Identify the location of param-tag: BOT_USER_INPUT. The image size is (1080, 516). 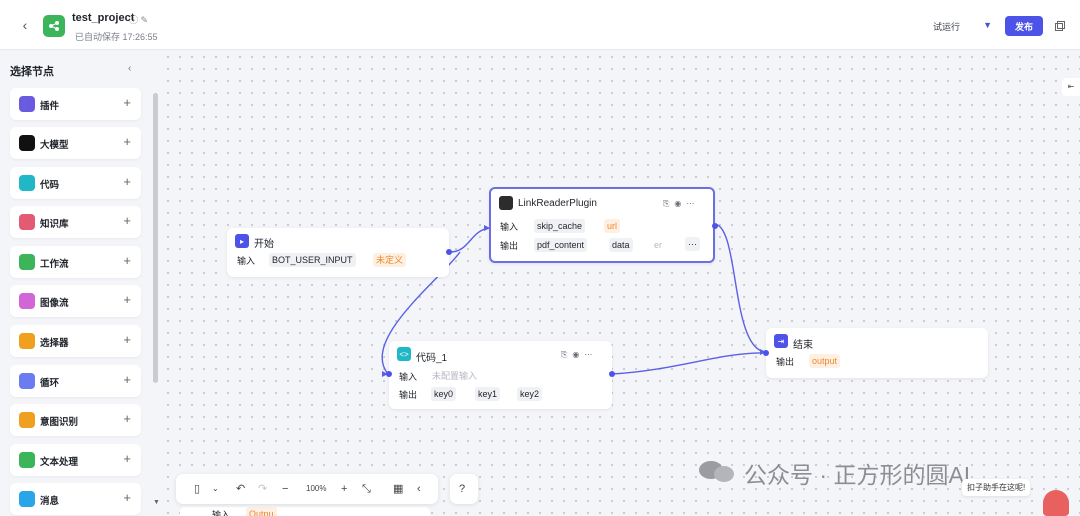
(312, 260).